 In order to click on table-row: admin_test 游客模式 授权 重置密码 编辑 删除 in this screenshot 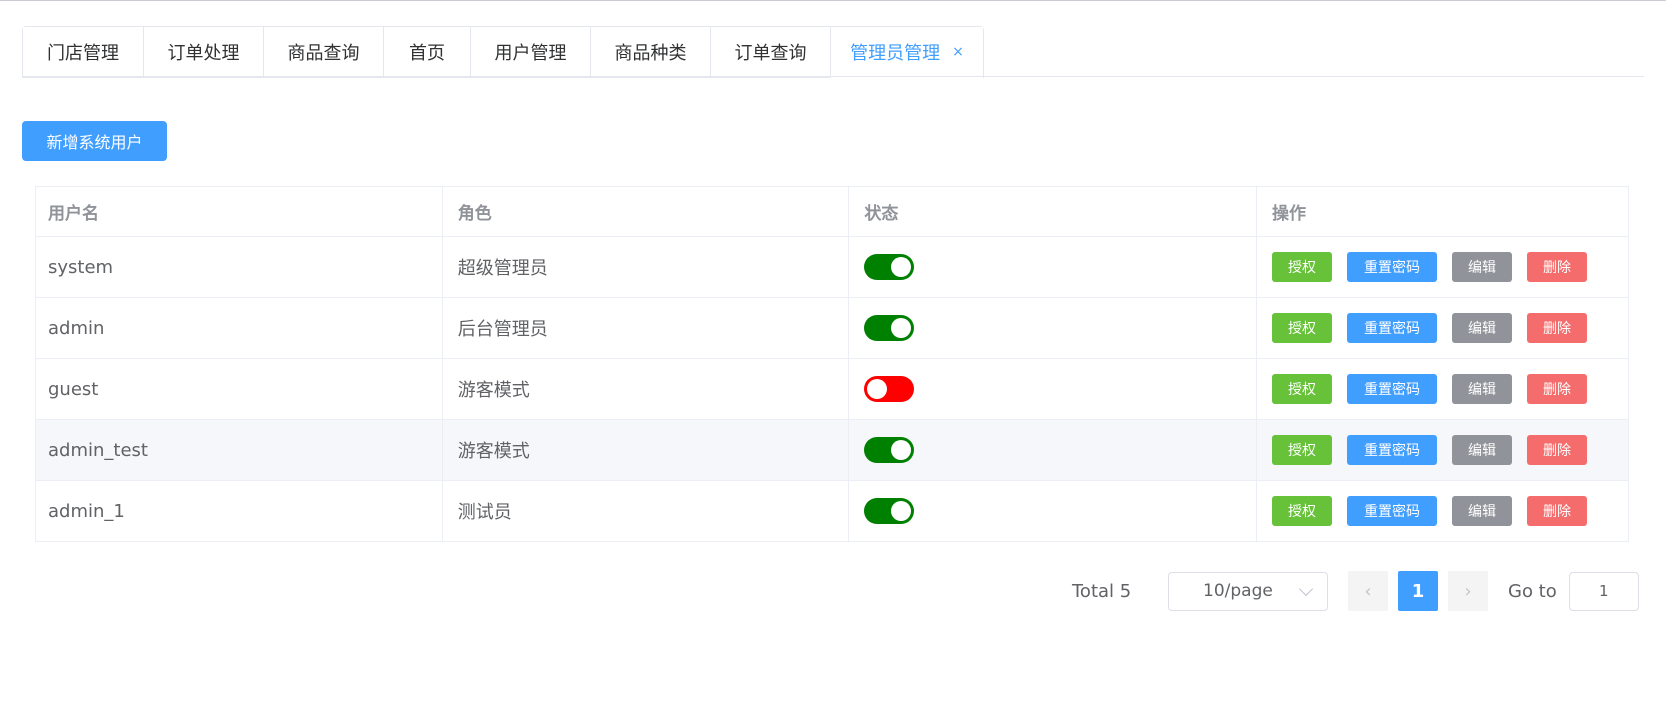, I will do `click(832, 450)`.